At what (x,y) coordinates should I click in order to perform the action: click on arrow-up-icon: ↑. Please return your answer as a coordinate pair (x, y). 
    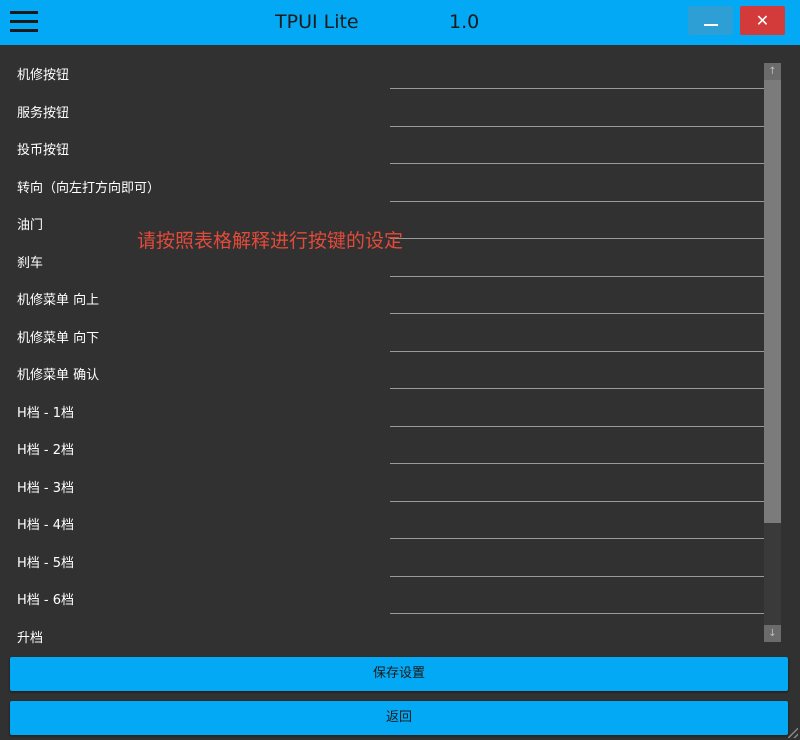
    Looking at the image, I should click on (772, 71).